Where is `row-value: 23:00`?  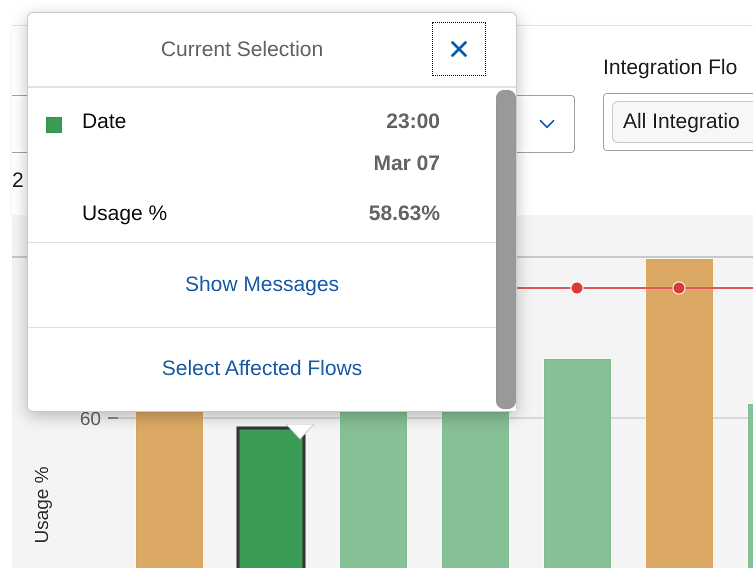 row-value: 23:00 is located at coordinates (413, 122).